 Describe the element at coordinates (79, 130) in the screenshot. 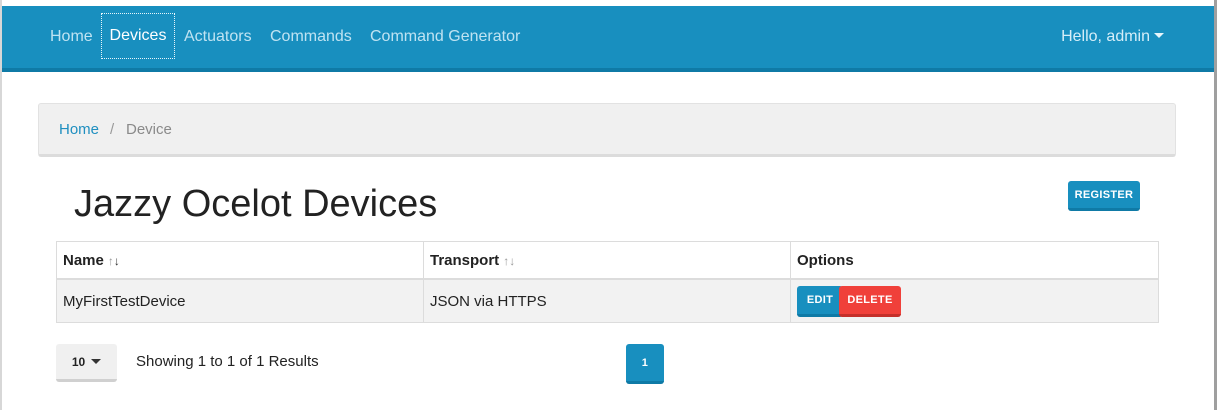

I see `breadcrumb-home-link: Home` at that location.